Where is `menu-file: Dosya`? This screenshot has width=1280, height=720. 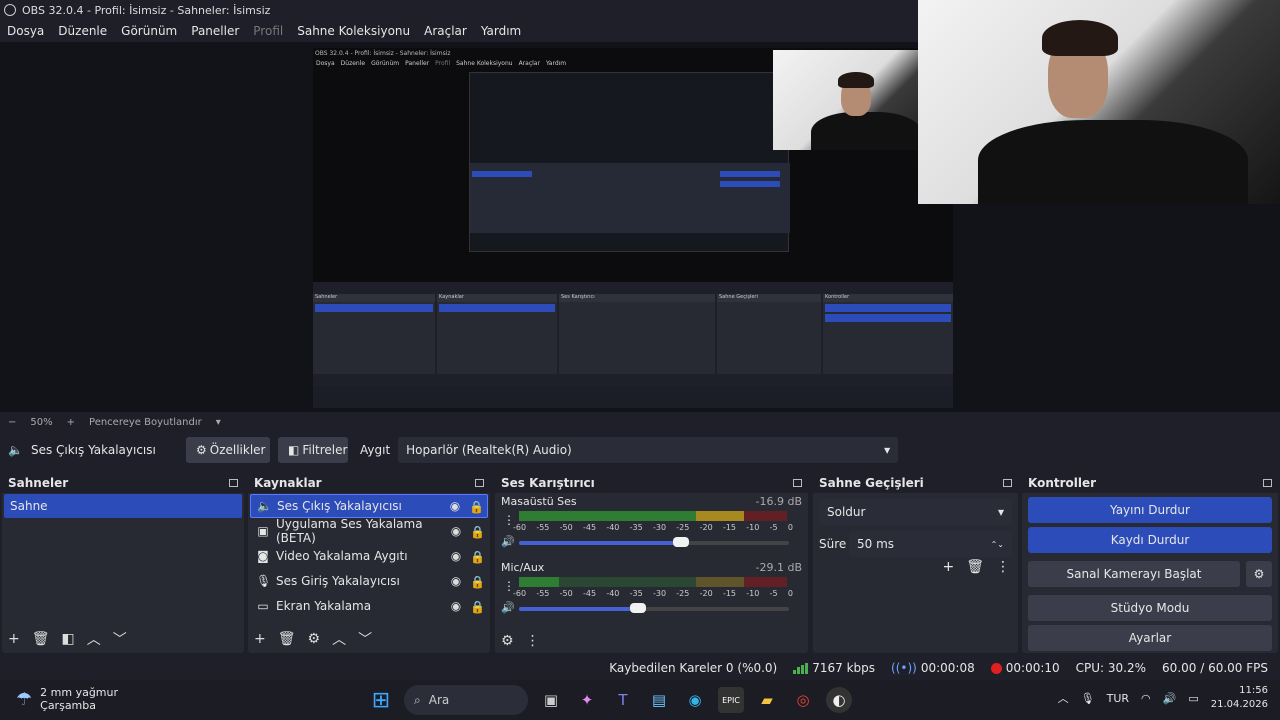 menu-file: Dosya is located at coordinates (25, 31).